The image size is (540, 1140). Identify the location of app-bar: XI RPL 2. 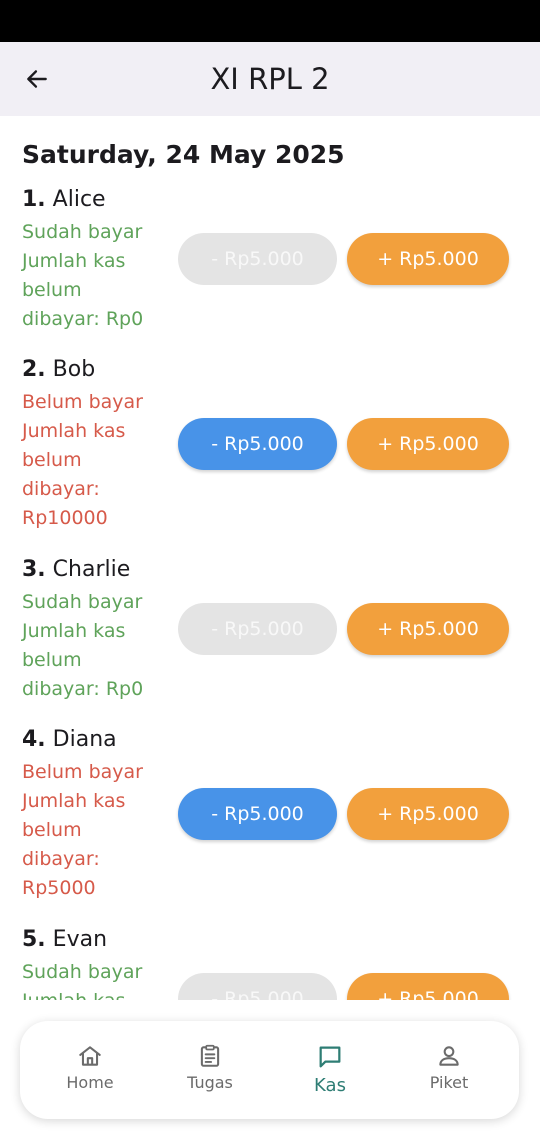
(270, 79).